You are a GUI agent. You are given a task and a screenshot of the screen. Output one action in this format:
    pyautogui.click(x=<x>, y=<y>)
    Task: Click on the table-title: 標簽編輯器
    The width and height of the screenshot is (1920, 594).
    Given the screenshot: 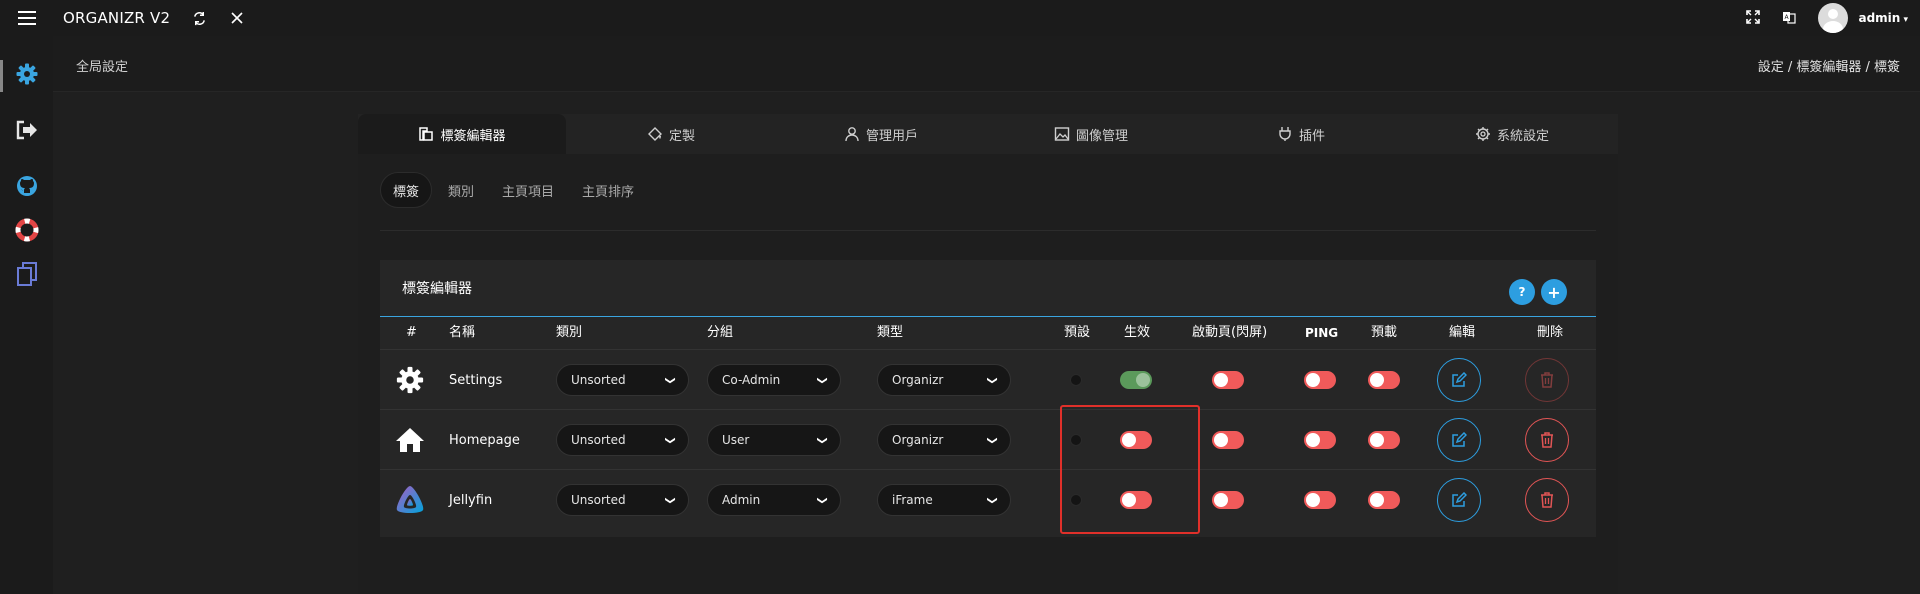 What is the action you would take?
    pyautogui.click(x=437, y=289)
    